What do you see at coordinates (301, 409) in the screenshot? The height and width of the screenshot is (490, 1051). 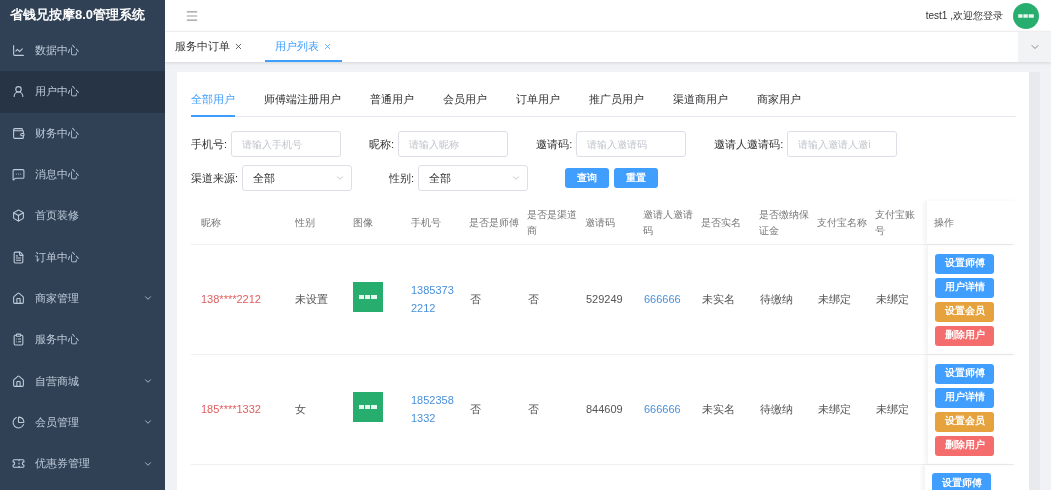 I see `table-cell-text: 女` at bounding box center [301, 409].